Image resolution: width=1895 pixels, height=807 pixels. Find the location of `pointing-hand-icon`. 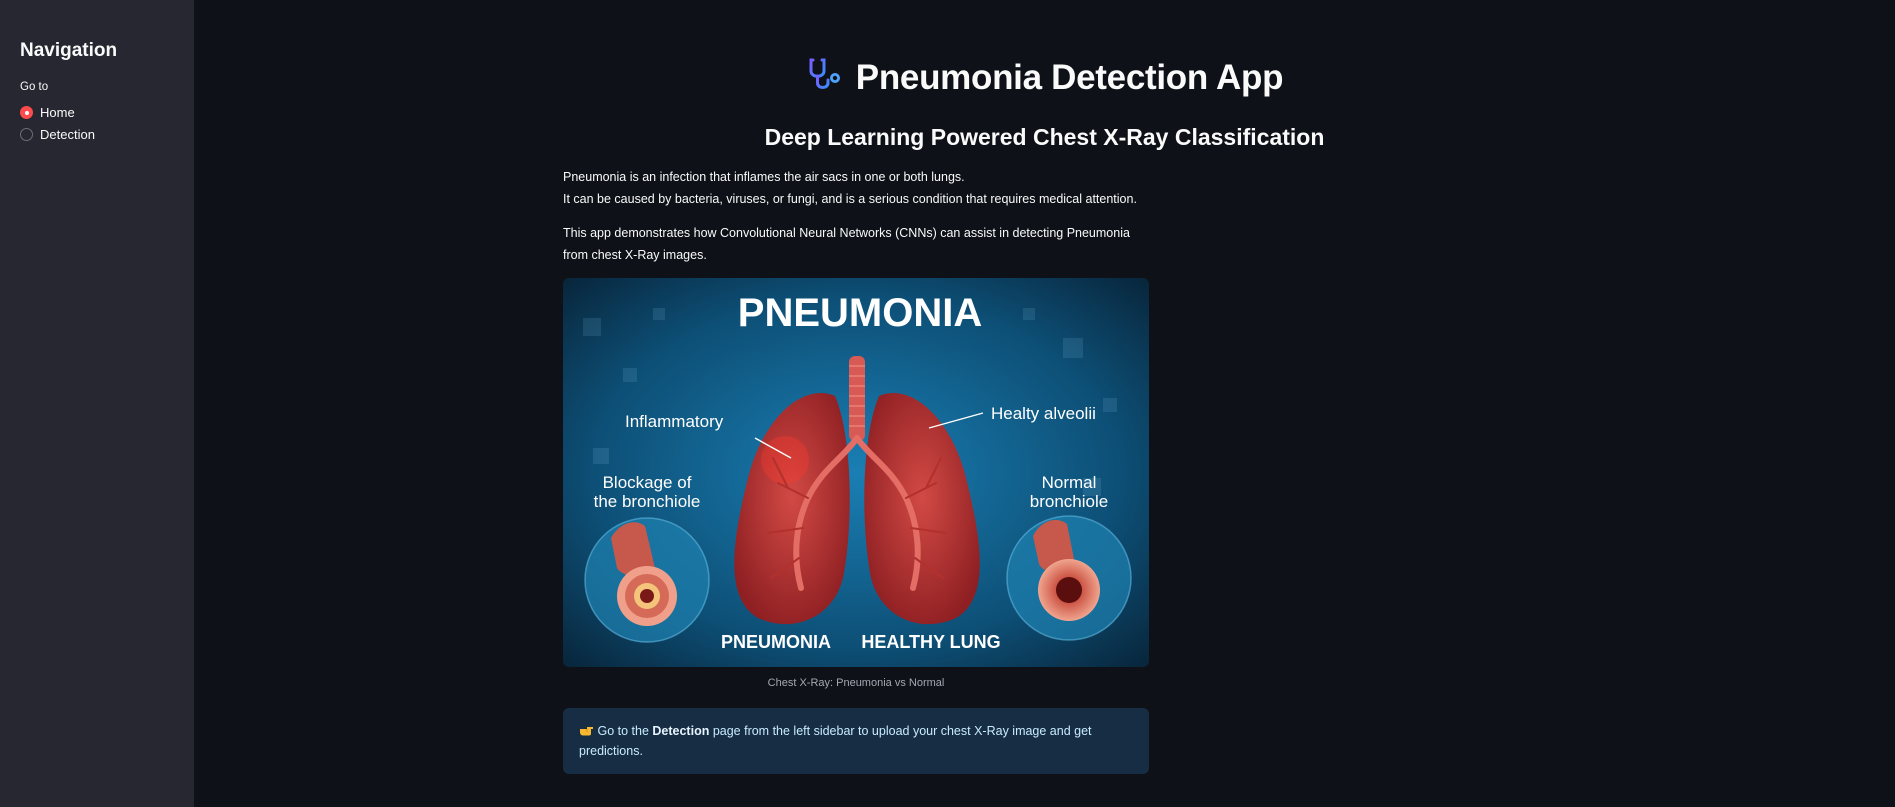

pointing-hand-icon is located at coordinates (588, 731).